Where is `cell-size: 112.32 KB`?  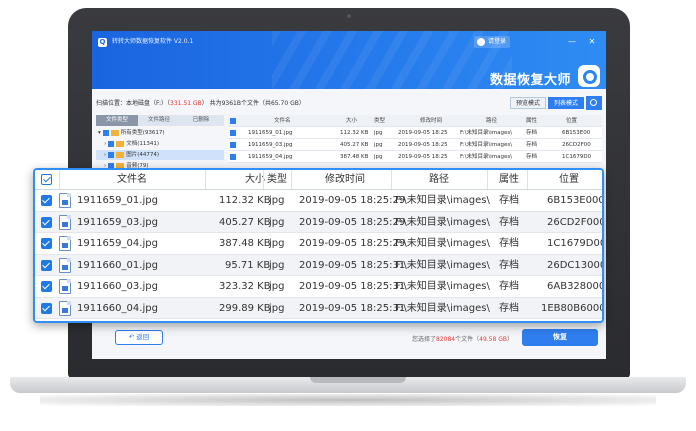 cell-size: 112.32 KB is located at coordinates (245, 200).